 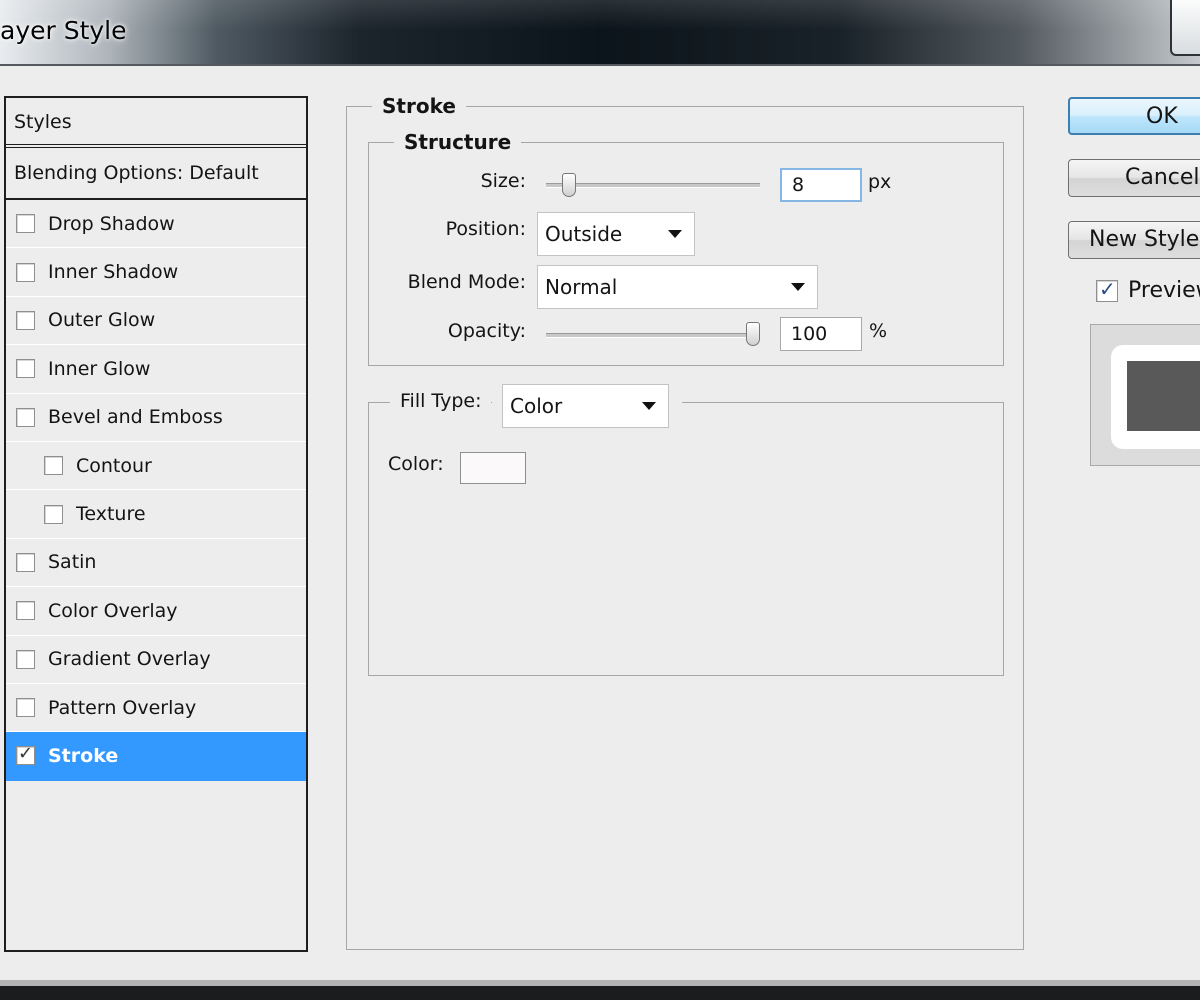 What do you see at coordinates (536, 406) in the screenshot?
I see `fill-type-value: Color` at bounding box center [536, 406].